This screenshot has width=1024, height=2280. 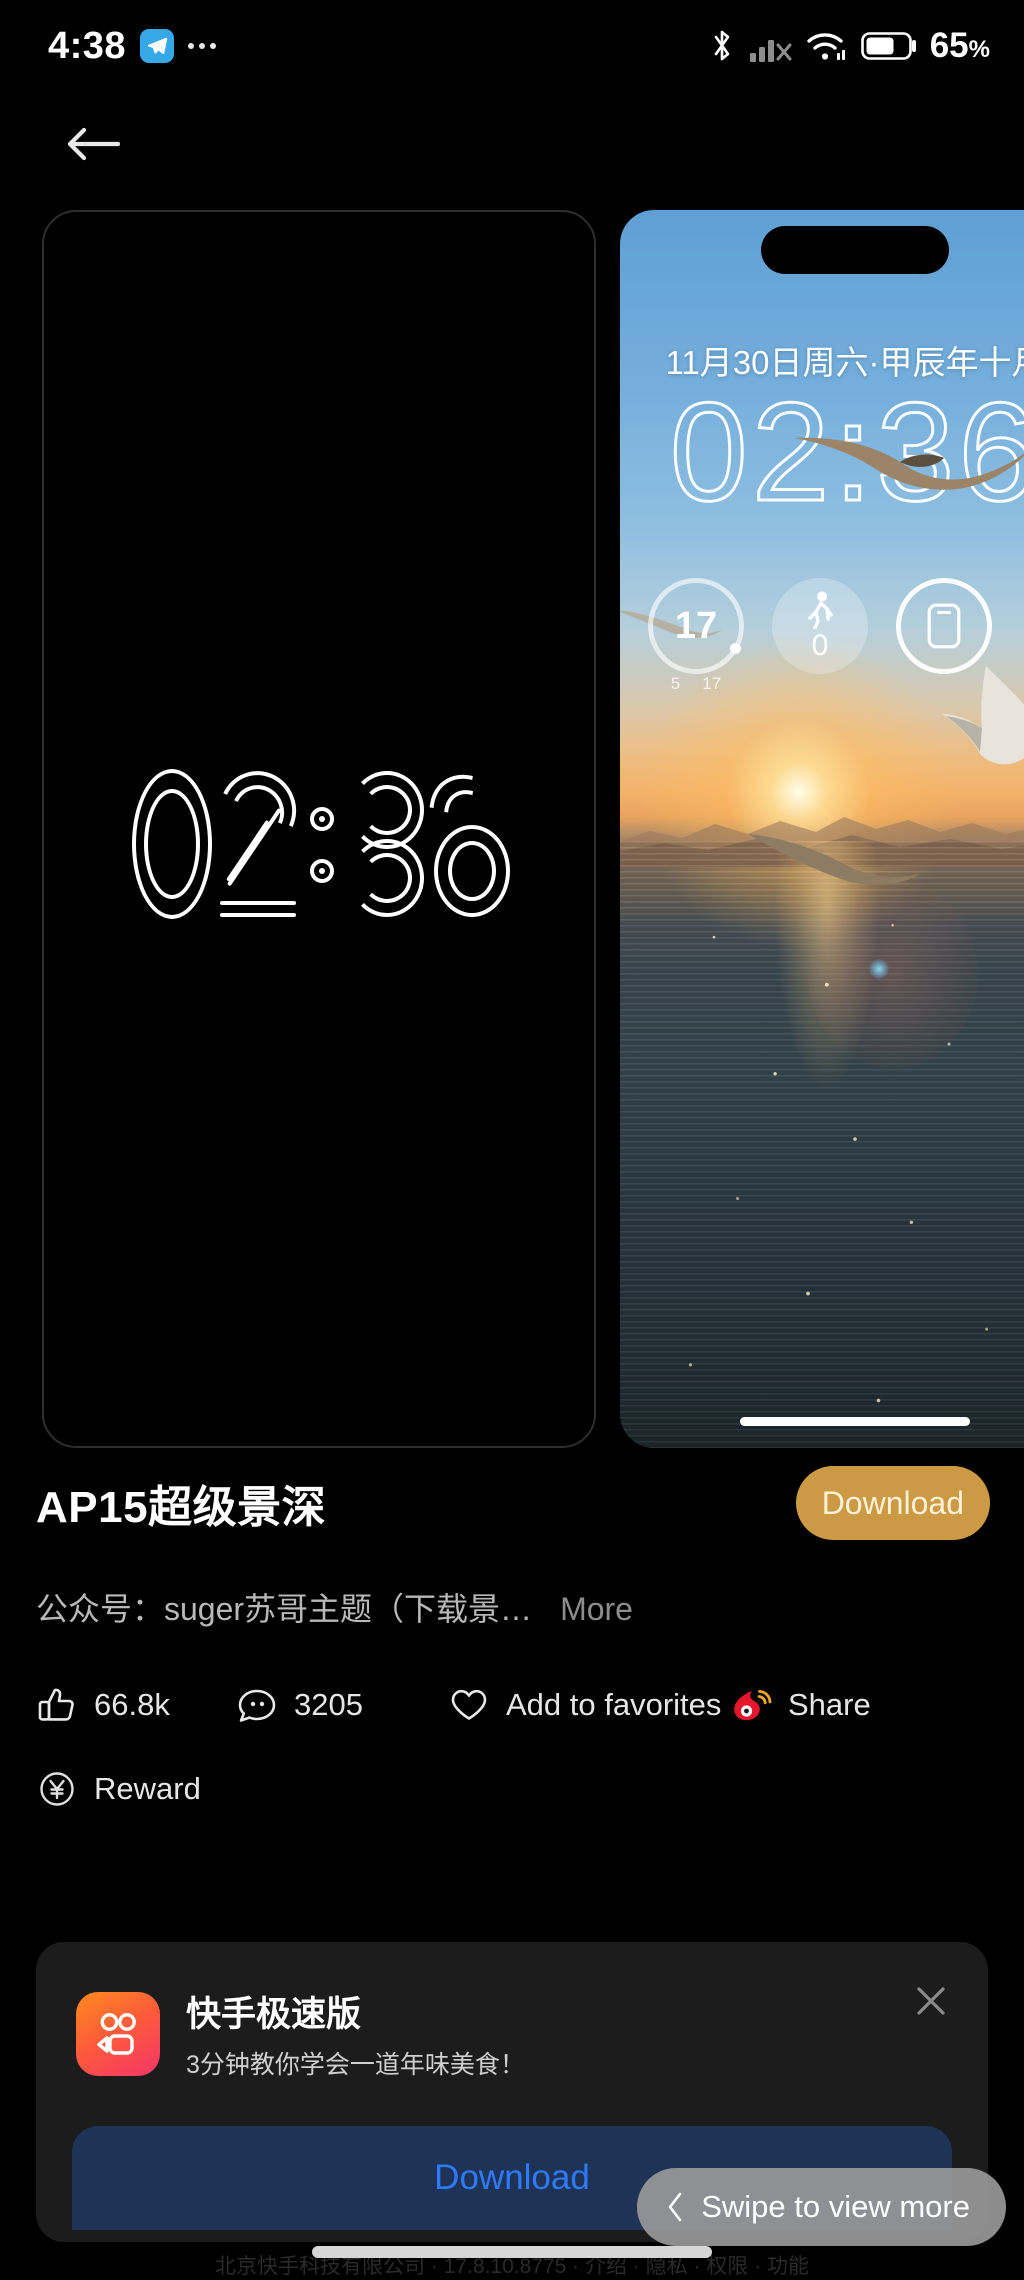 What do you see at coordinates (147, 1788) in the screenshot?
I see `reward-label: Reward` at bounding box center [147, 1788].